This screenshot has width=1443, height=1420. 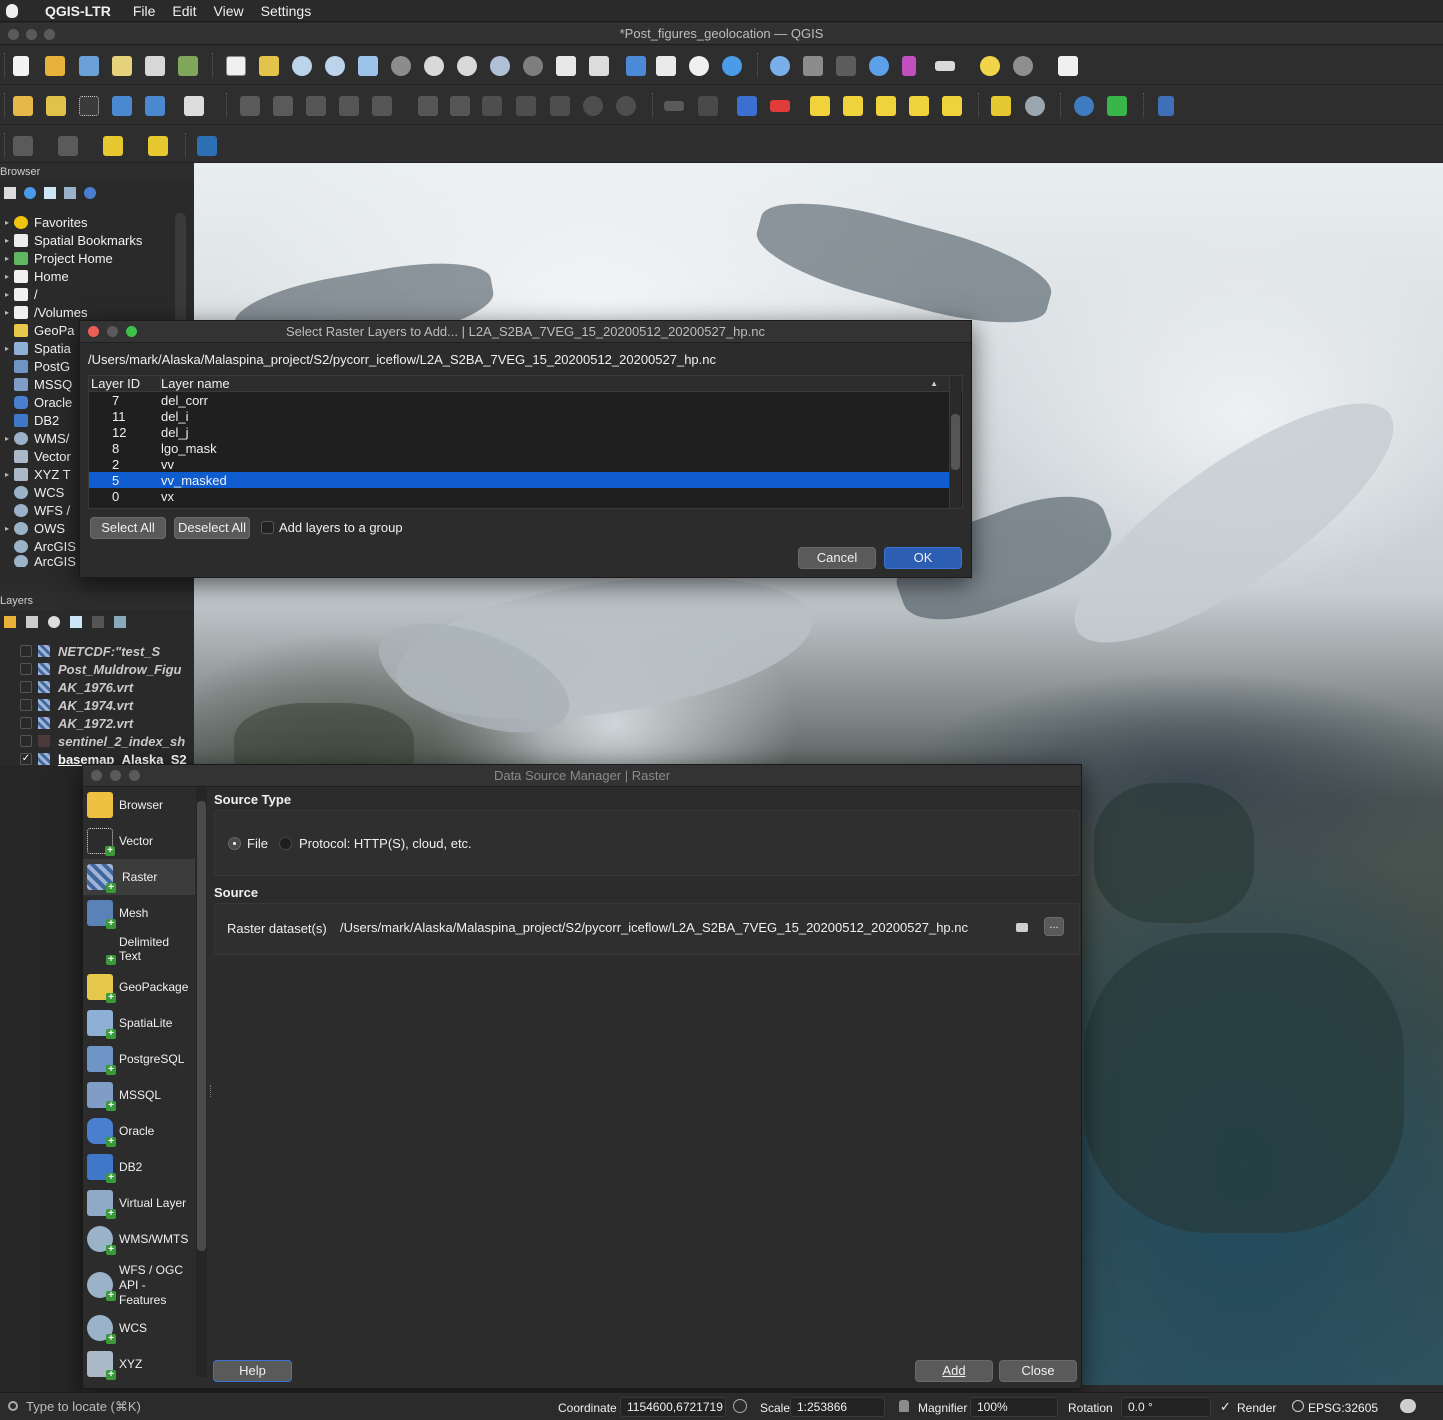 I want to click on edit-icon, so click(x=250, y=106).